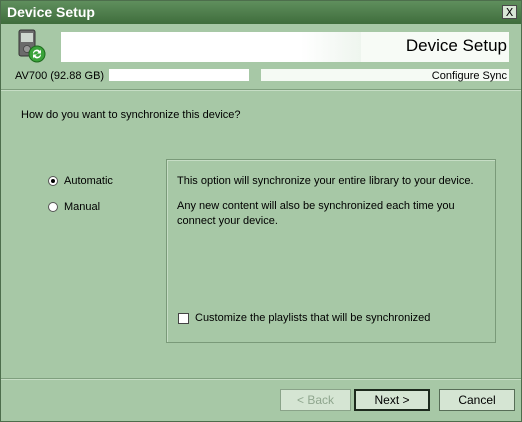 The image size is (522, 422). I want to click on header-banner, so click(211, 47).